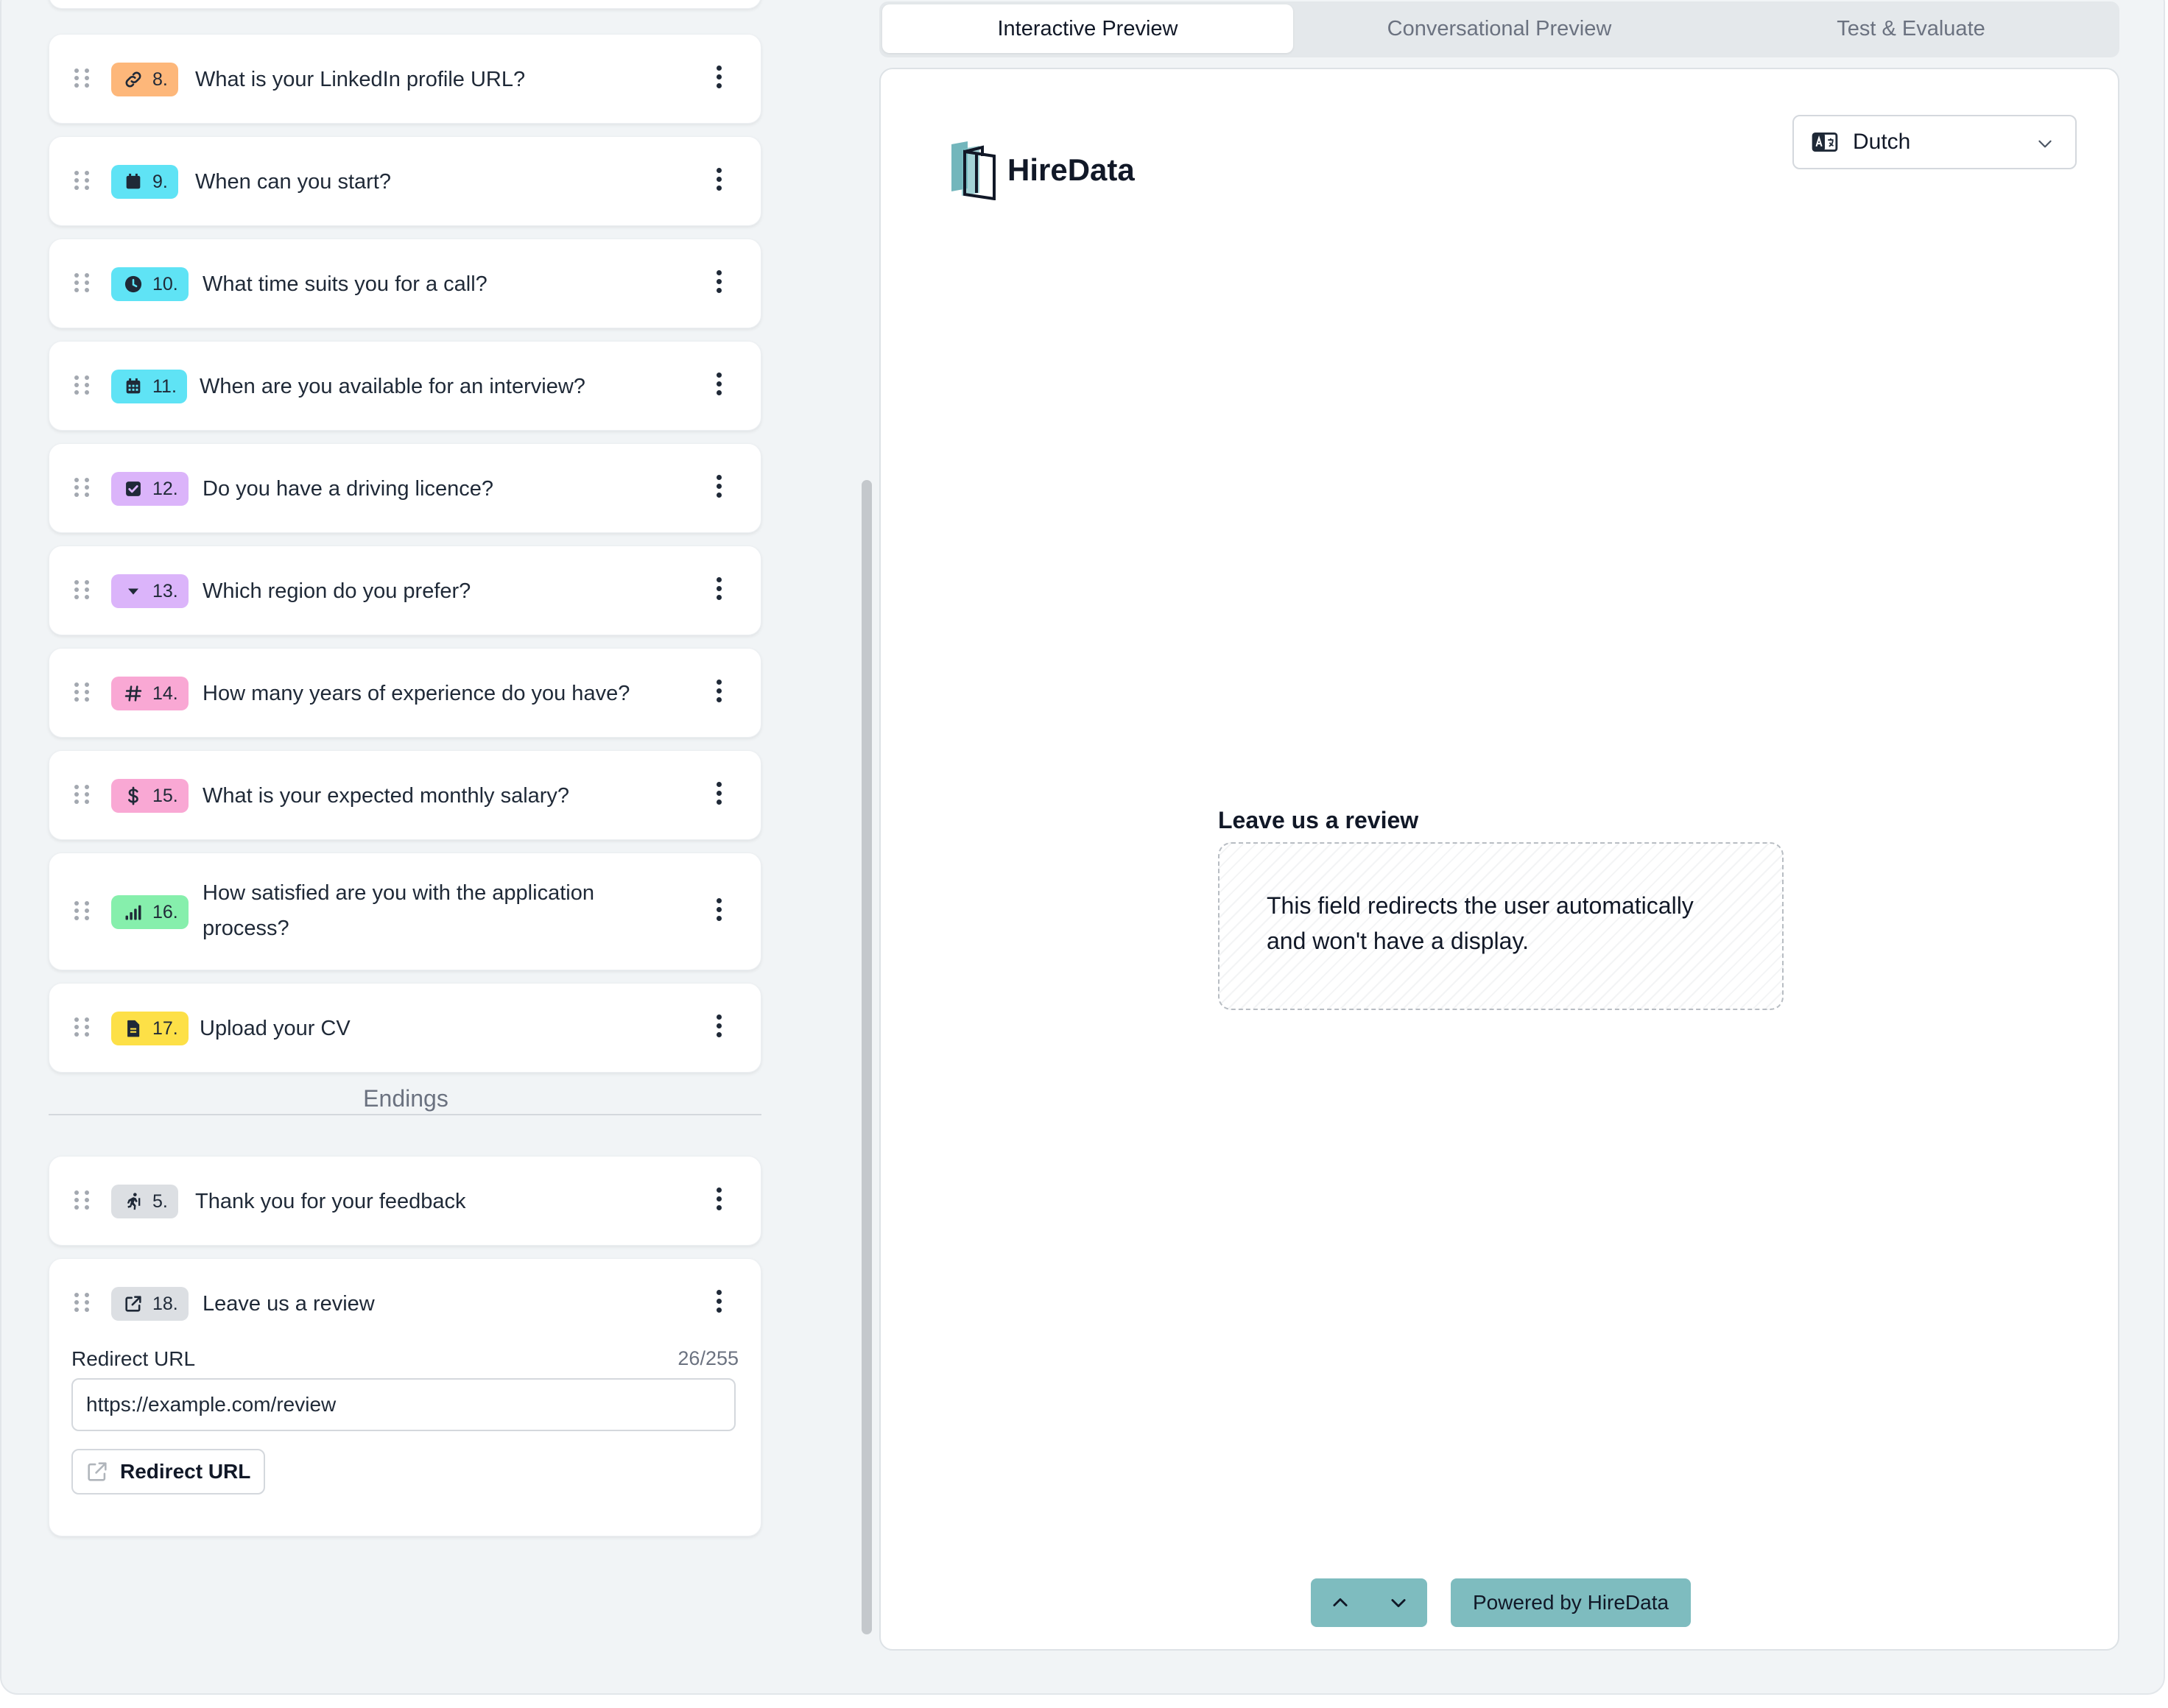 Image resolution: width=2168 pixels, height=1708 pixels. Describe the element at coordinates (405, 1028) in the screenshot. I see `question-card: 17. Upload your CV` at that location.